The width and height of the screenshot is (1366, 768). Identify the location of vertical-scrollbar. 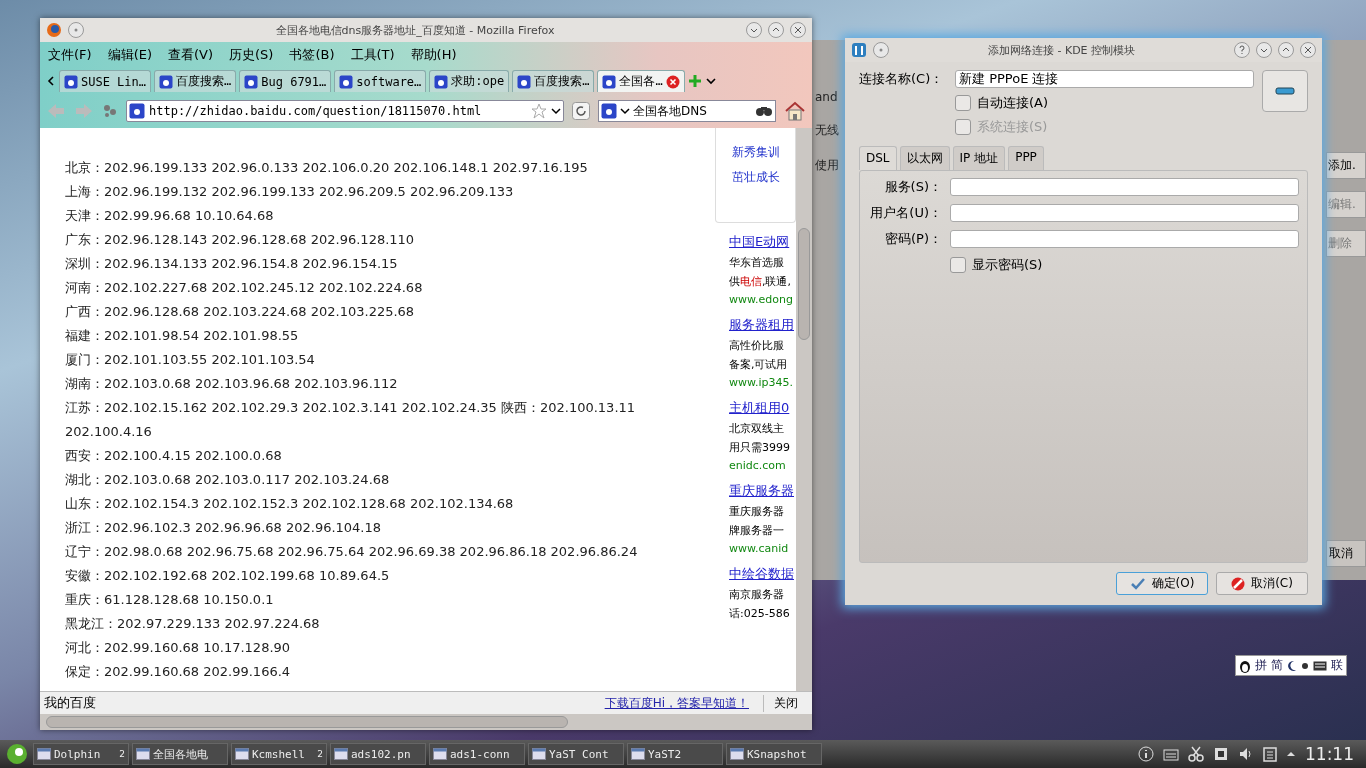
(804, 409).